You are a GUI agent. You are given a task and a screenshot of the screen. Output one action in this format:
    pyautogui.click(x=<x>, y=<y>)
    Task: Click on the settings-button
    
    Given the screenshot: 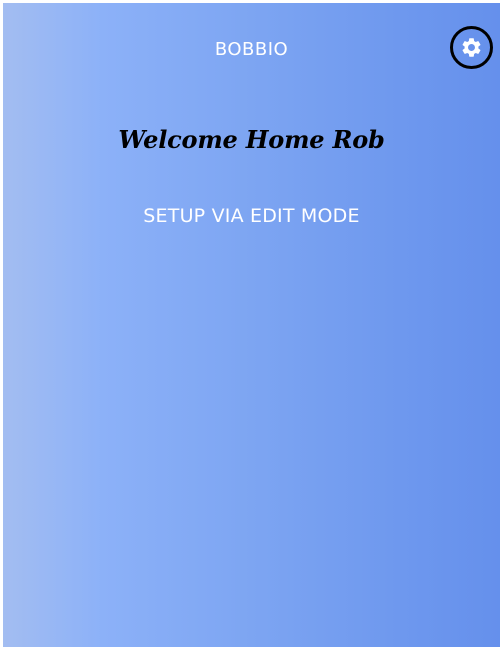 What is the action you would take?
    pyautogui.click(x=471, y=47)
    